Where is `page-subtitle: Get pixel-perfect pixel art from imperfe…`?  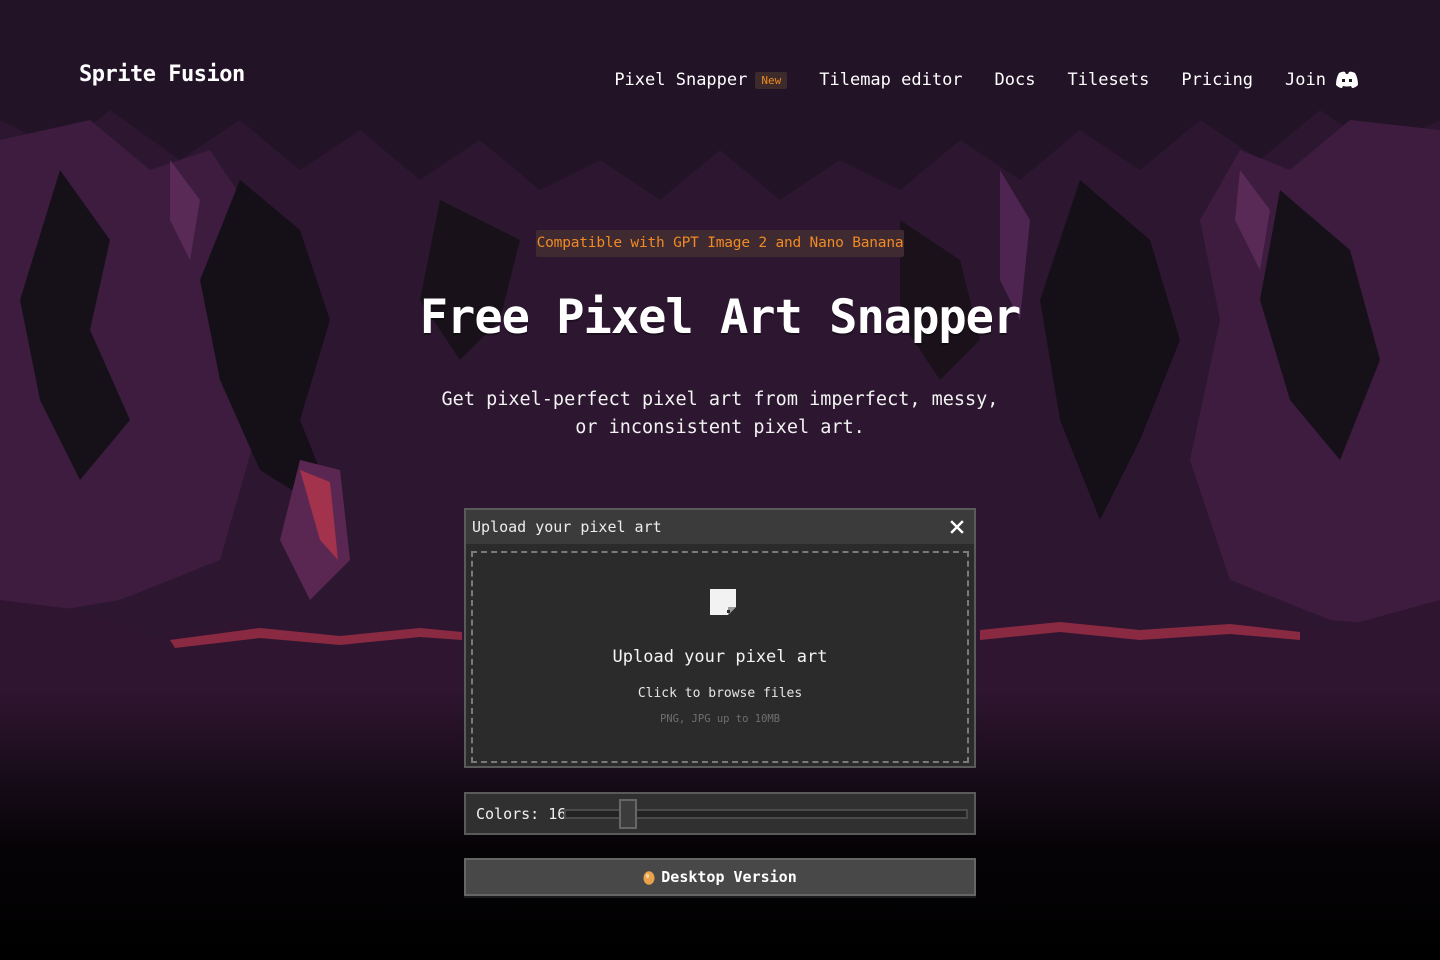 page-subtitle: Get pixel-perfect pixel art from imperfe… is located at coordinates (720, 413).